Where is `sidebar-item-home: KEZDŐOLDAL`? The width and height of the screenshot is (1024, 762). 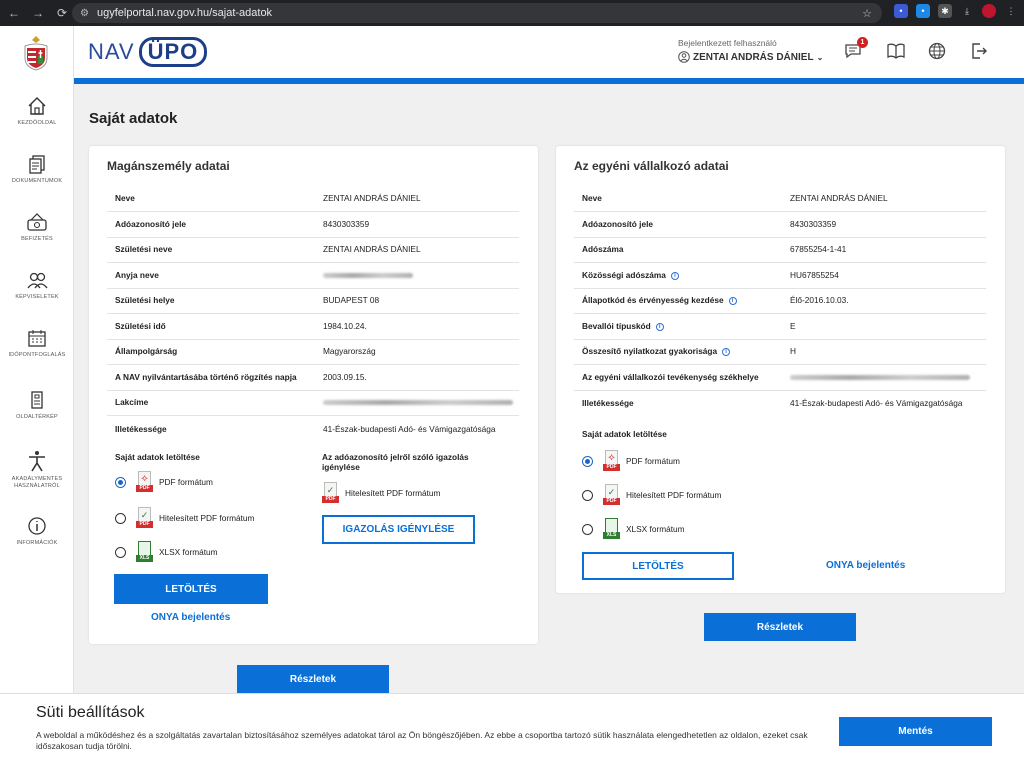
sidebar-item-home: KEZDŐOLDAL is located at coordinates (37, 111).